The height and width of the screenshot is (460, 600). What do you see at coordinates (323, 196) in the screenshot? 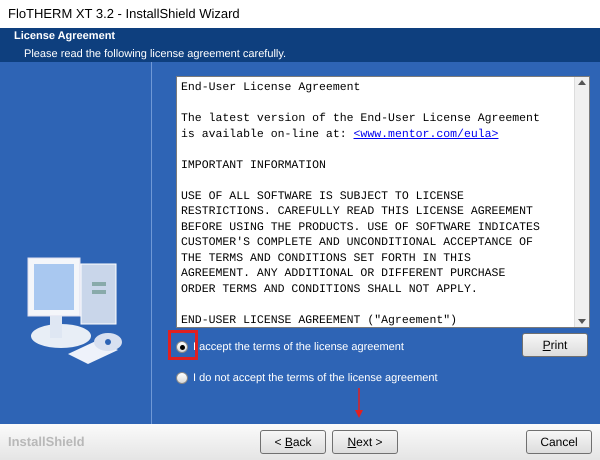
I see `license-text-line: USE OF ALL SOFTWARE IS SUBJECT TO LICENSE` at bounding box center [323, 196].